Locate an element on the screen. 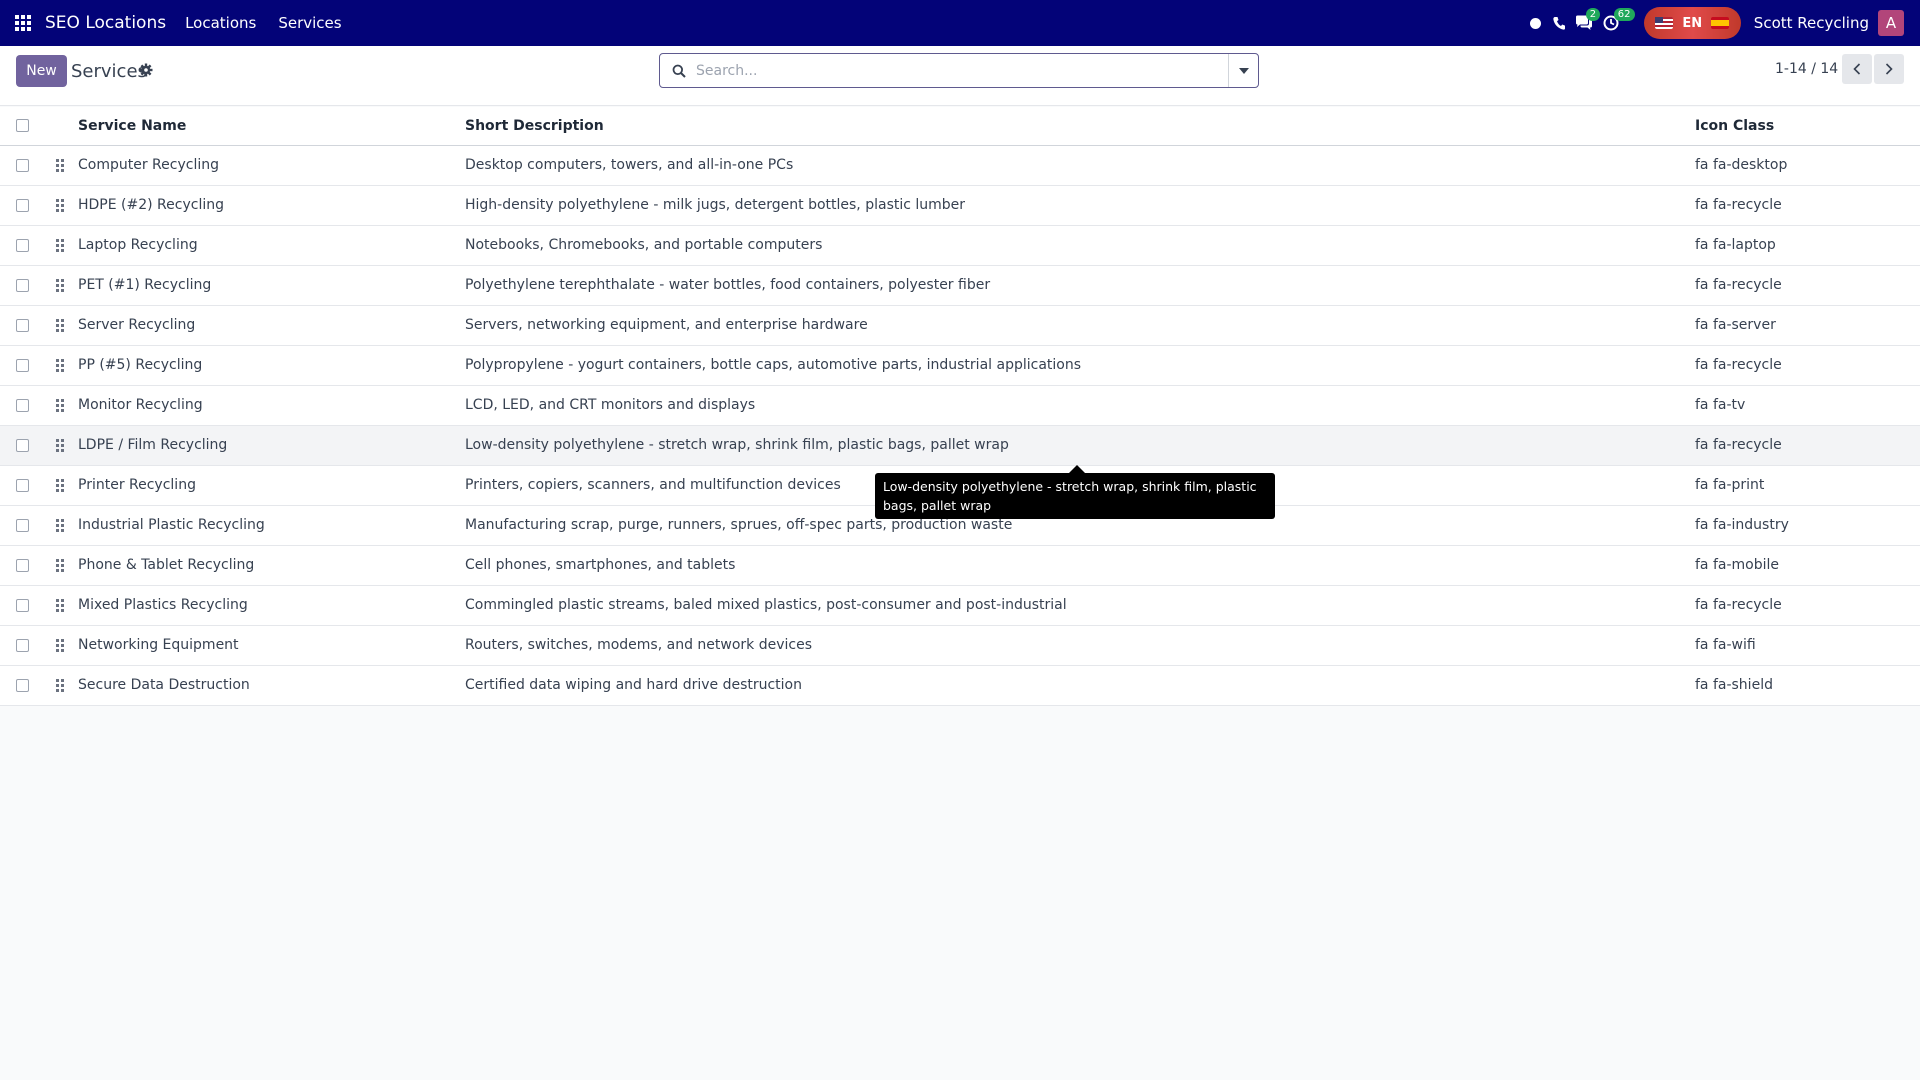  icon-class-cell: fa fa-mobile is located at coordinates (1807, 565).